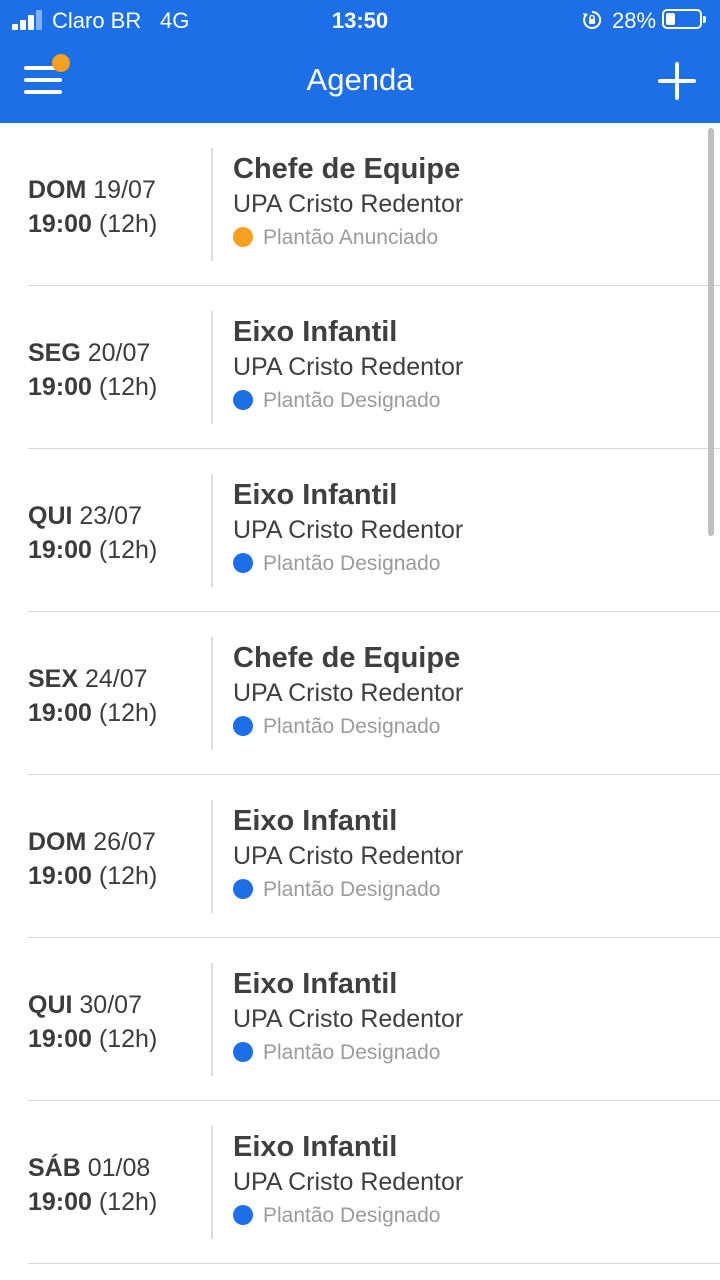 The image size is (720, 1280). Describe the element at coordinates (54, 1168) in the screenshot. I see `shift-weekday: SÁB` at that location.